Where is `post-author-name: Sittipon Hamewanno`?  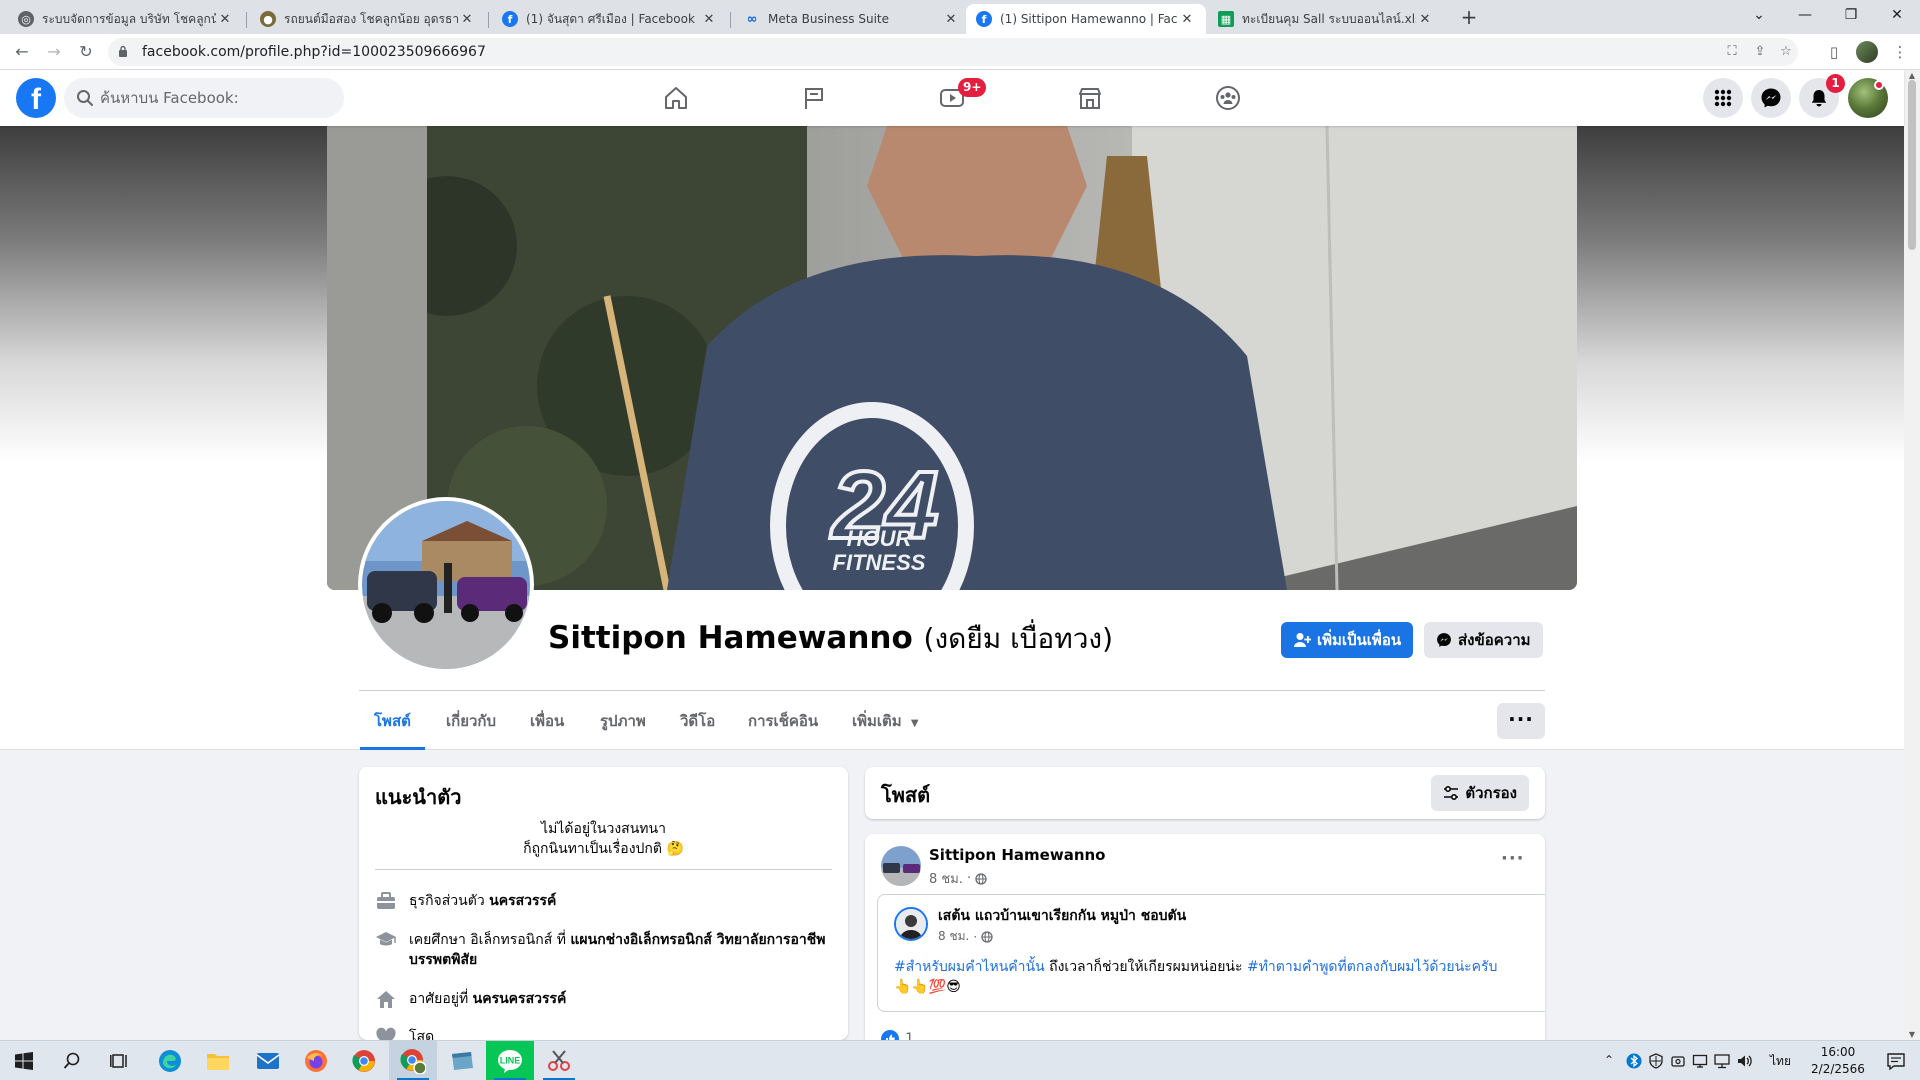 post-author-name: Sittipon Hamewanno is located at coordinates (1017, 855).